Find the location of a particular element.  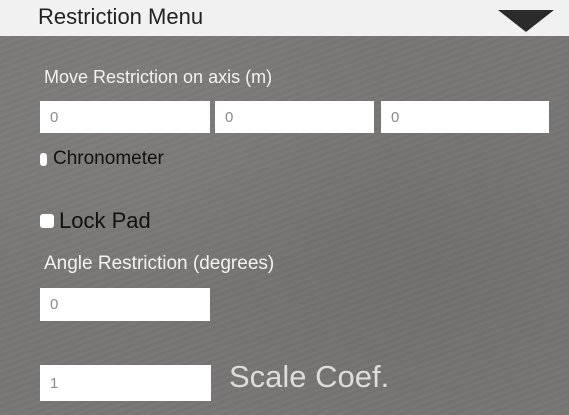

lock-pad-checkbox is located at coordinates (47, 221).